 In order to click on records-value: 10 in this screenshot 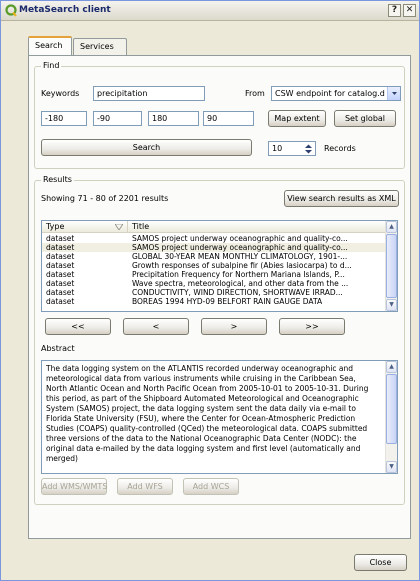, I will do `click(277, 148)`.